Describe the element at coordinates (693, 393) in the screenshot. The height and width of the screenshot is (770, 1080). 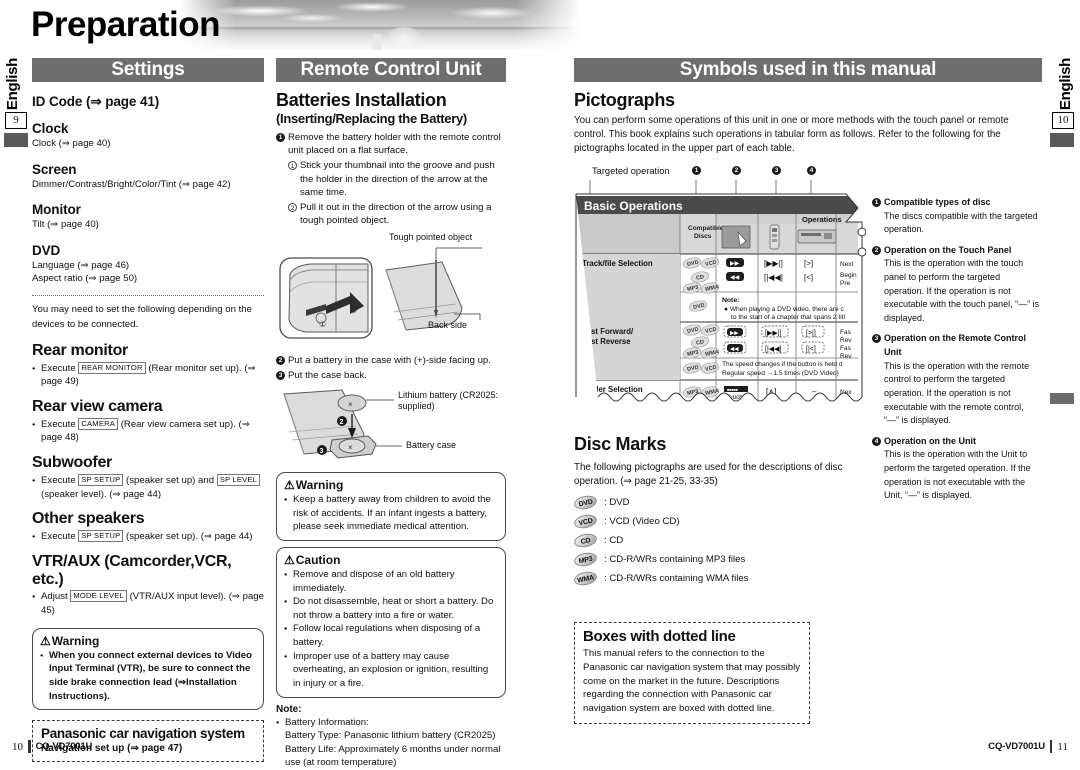
I see `svg-text: MP3` at that location.